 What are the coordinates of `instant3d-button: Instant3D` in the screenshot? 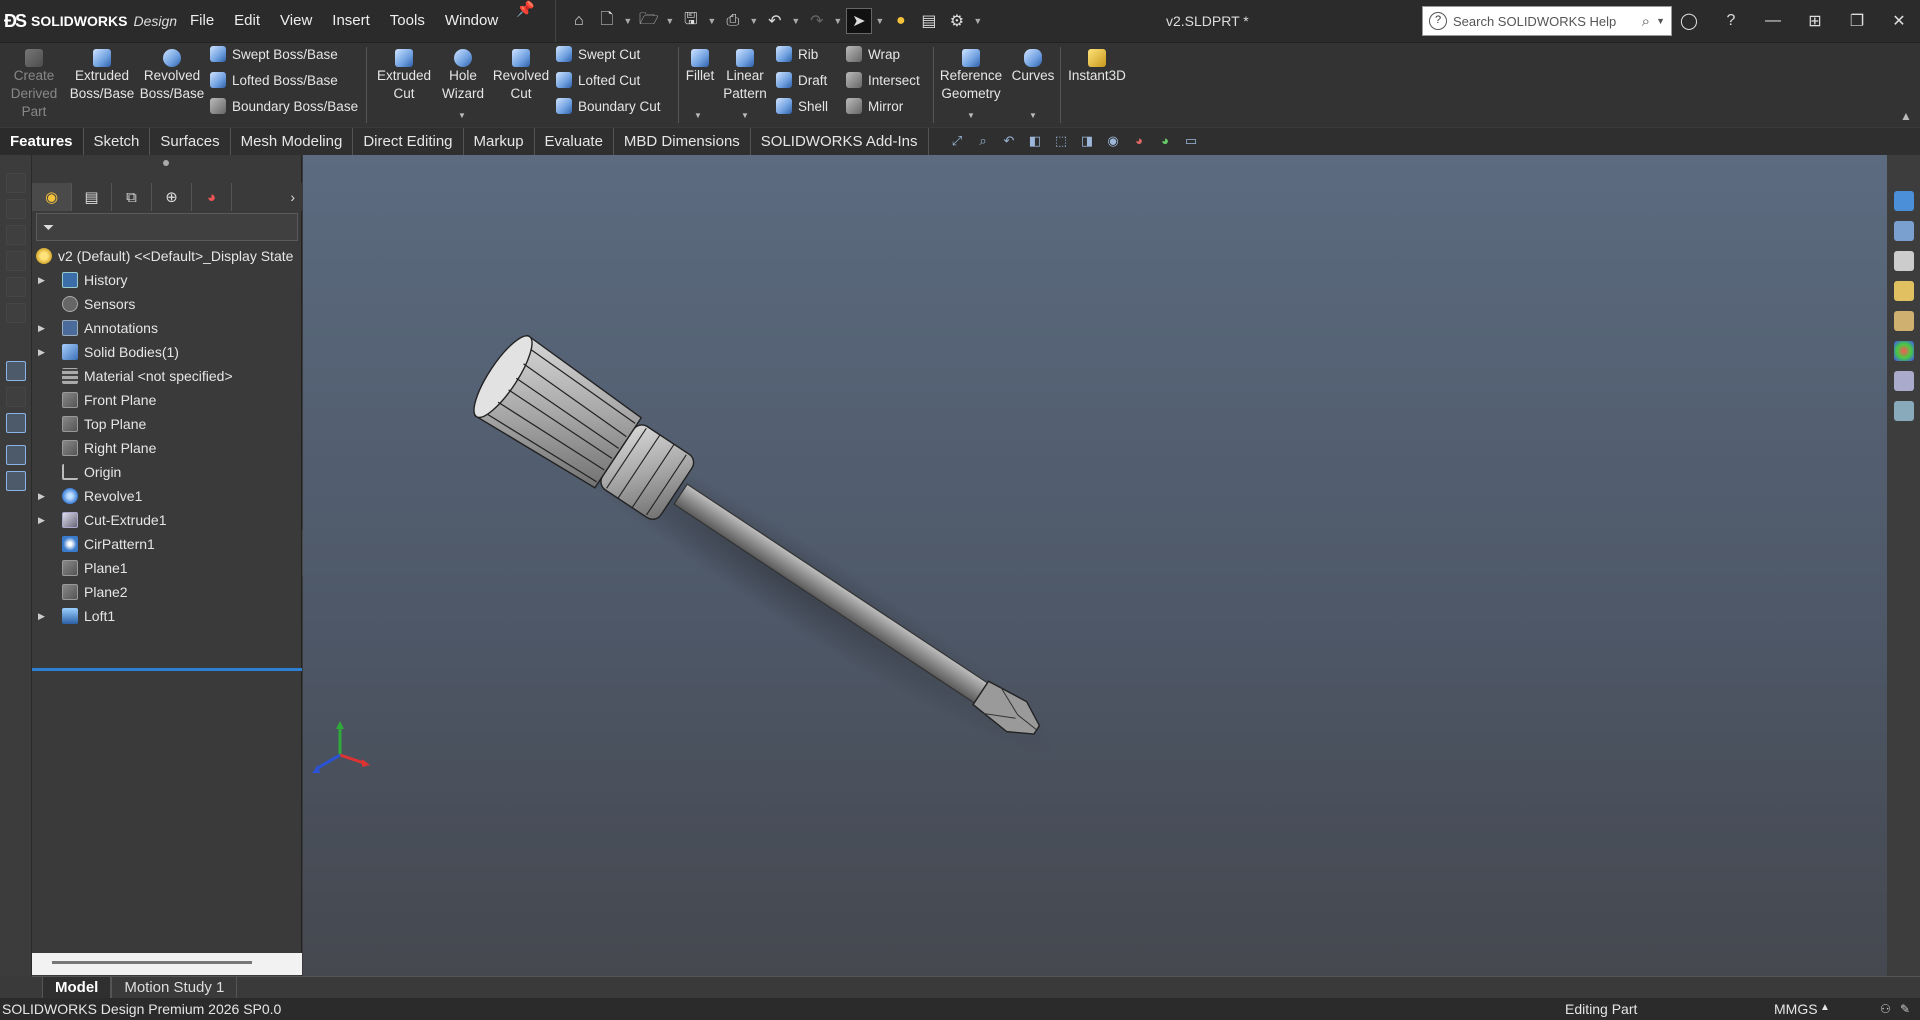 It's located at (1097, 65).